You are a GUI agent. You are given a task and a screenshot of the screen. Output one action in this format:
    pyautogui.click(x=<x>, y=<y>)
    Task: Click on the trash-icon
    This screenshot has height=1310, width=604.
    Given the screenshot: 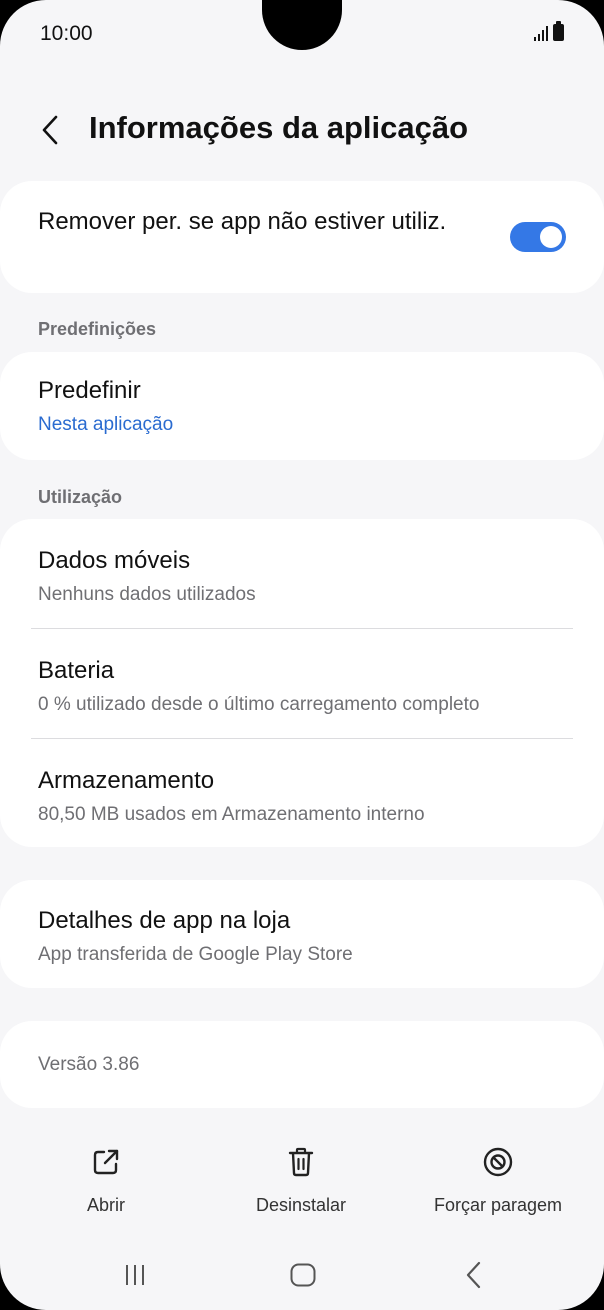 What is the action you would take?
    pyautogui.click(x=301, y=1162)
    